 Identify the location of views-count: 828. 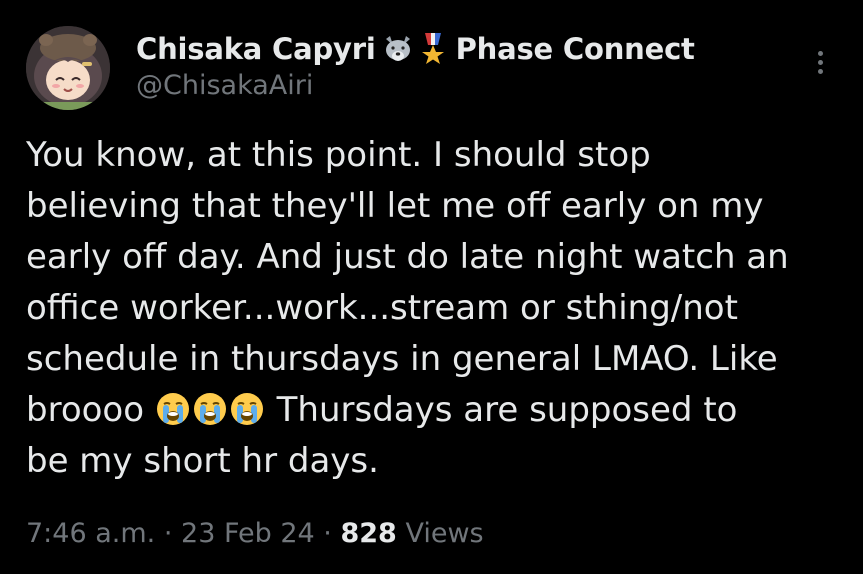
(368, 533).